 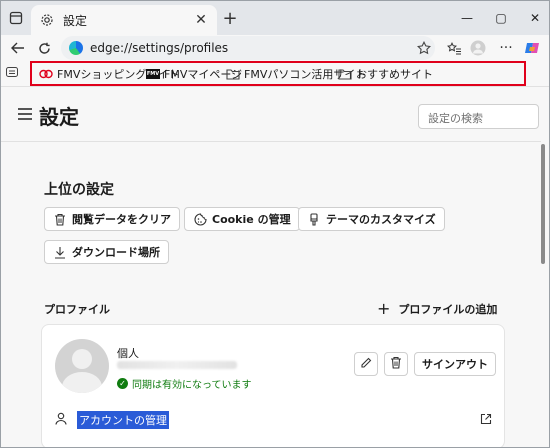 I want to click on fmv-logo-icon: FMV, so click(x=153, y=74).